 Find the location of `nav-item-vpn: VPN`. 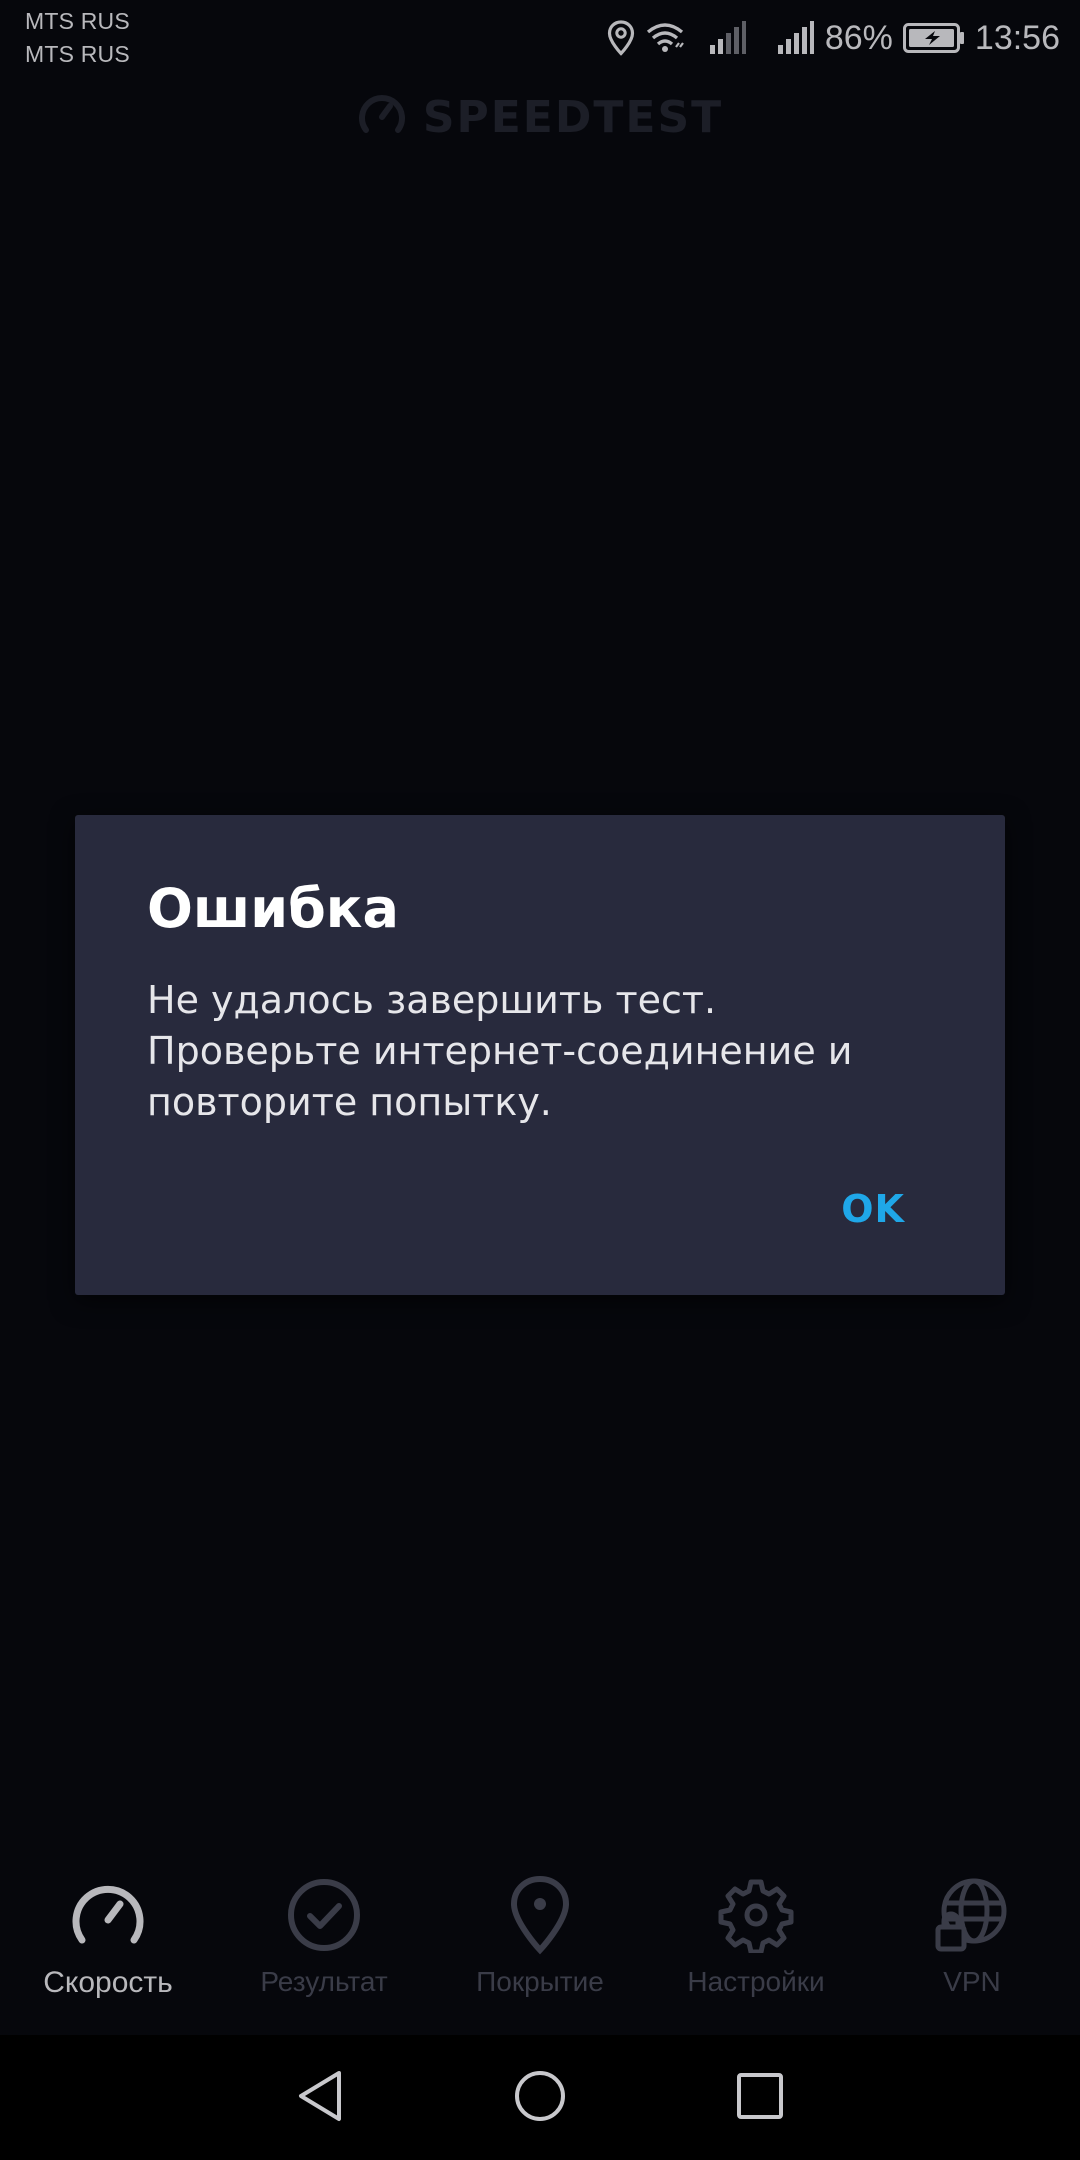

nav-item-vpn: VPN is located at coordinates (972, 1952).